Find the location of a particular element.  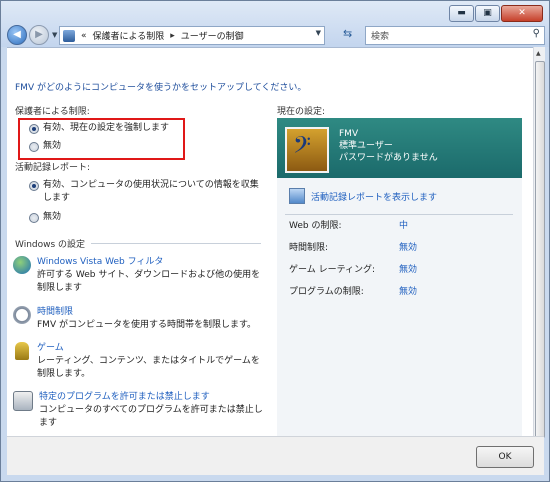

section-divider is located at coordinates (176, 243).